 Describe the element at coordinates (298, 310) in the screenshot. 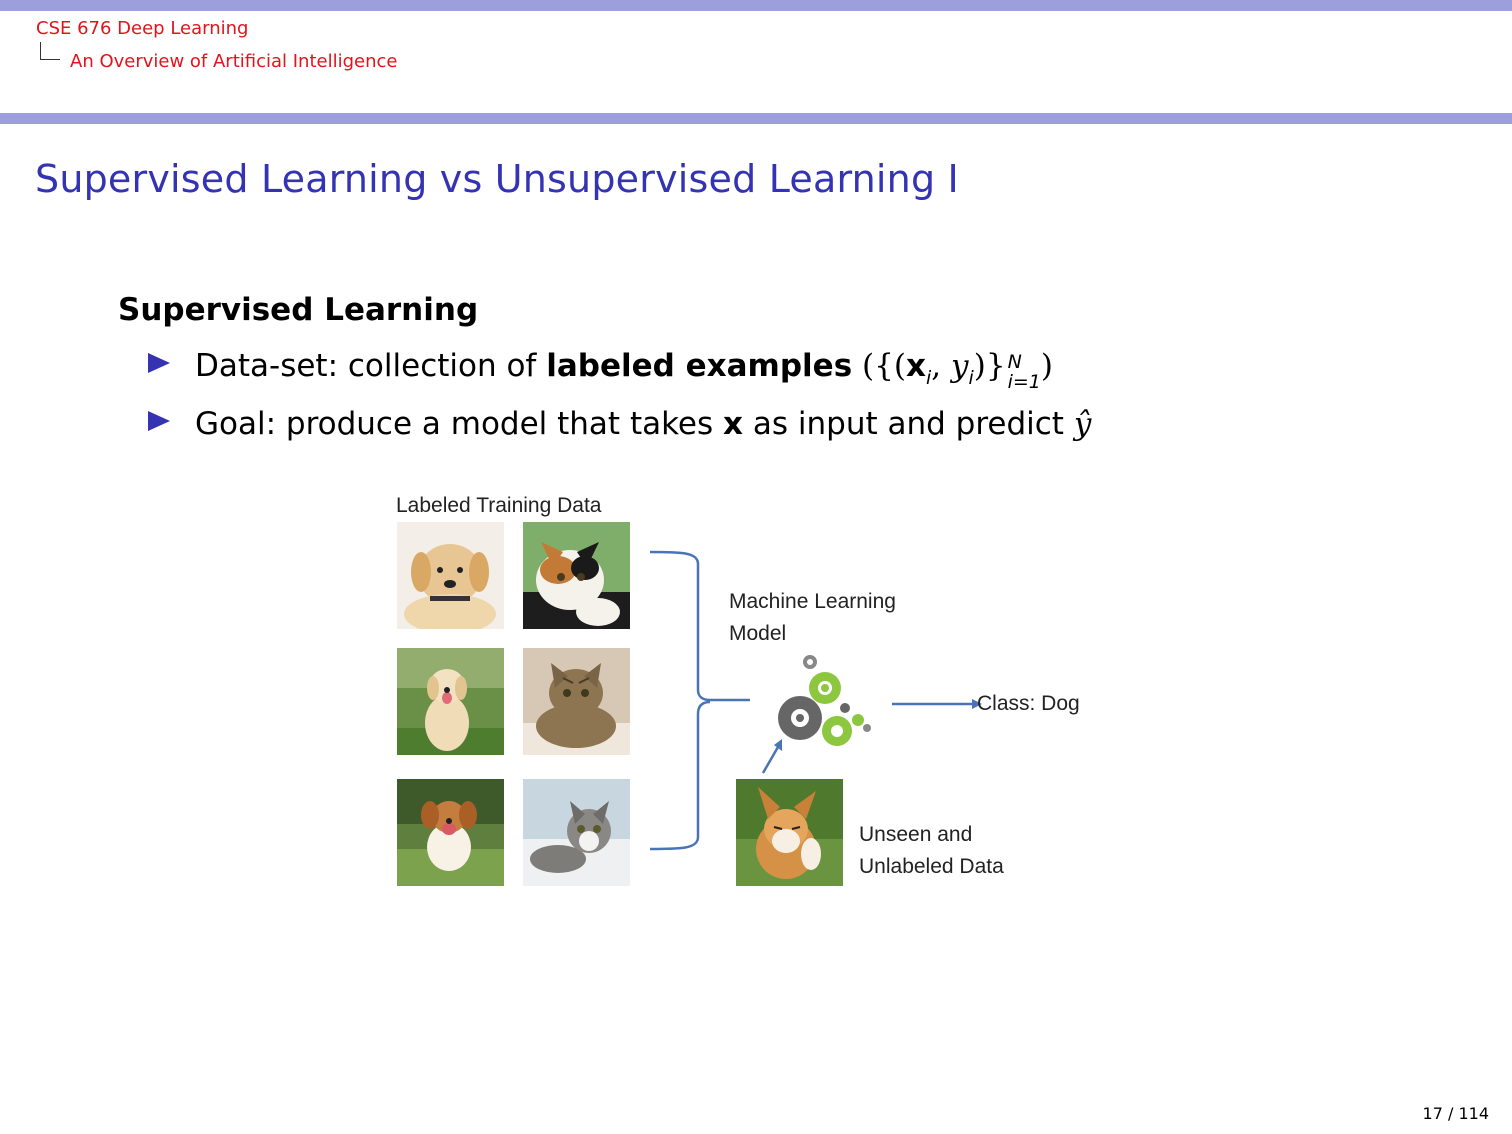

I see `section-heading: Supervised Learning` at that location.